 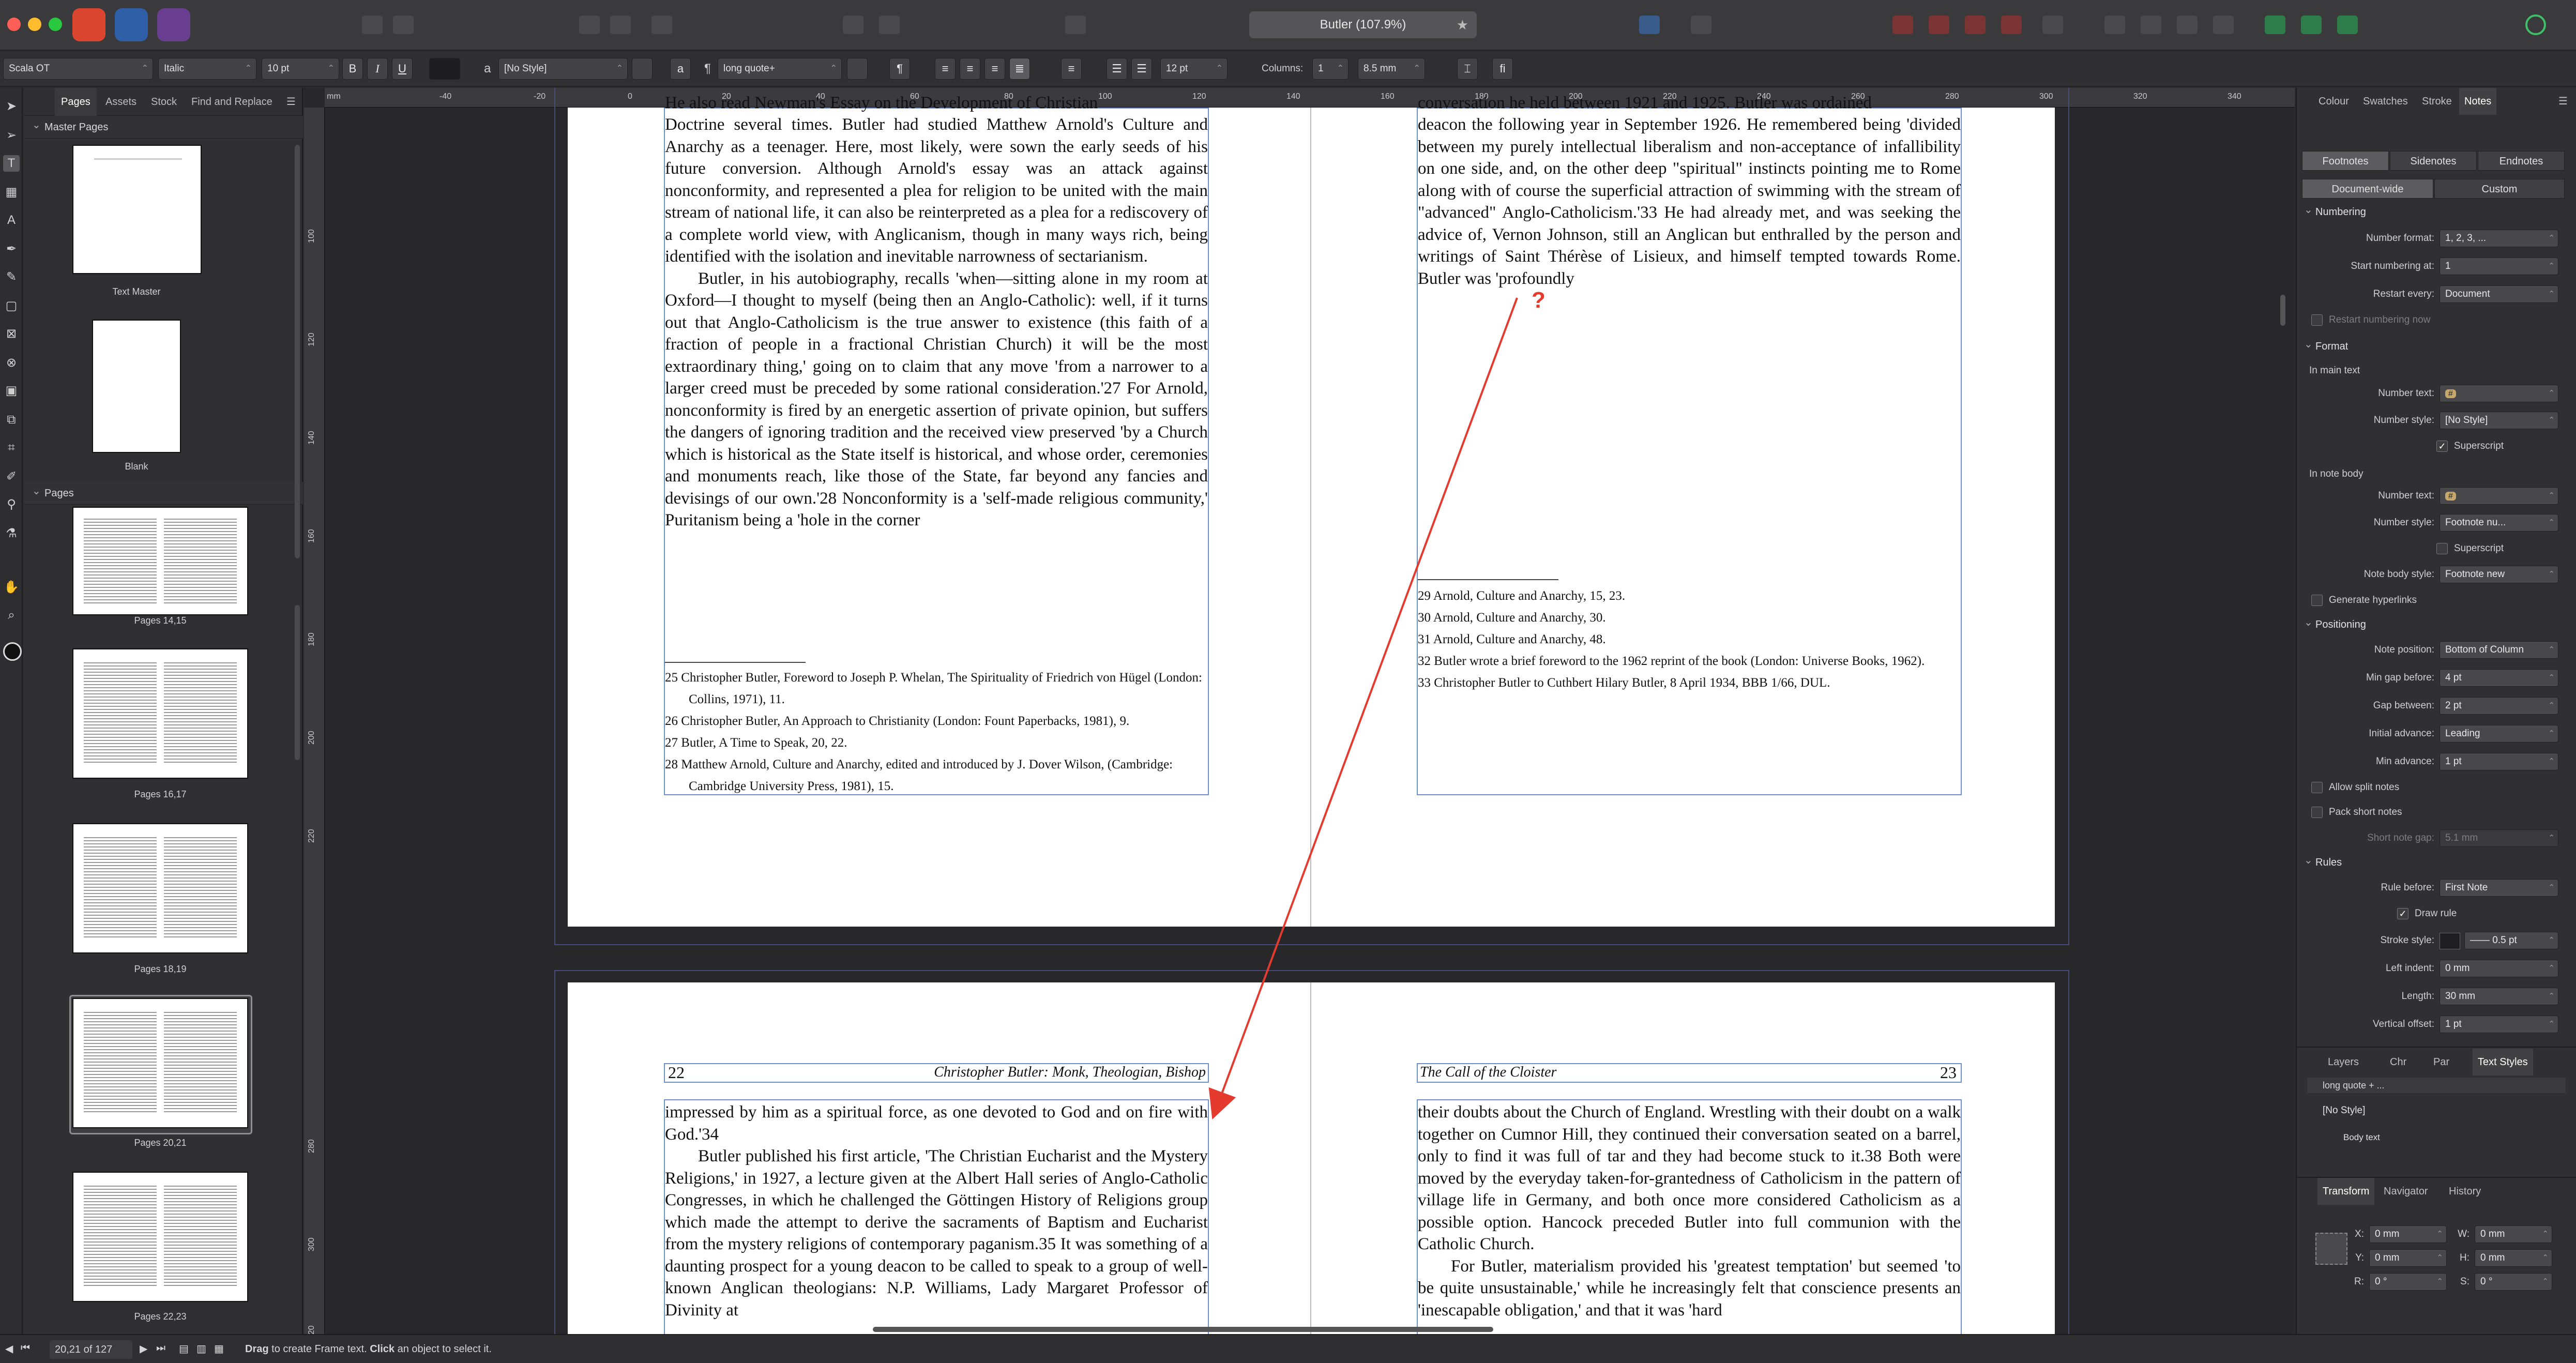 What do you see at coordinates (2317, 812) in the screenshot?
I see `pack-short-checkbox` at bounding box center [2317, 812].